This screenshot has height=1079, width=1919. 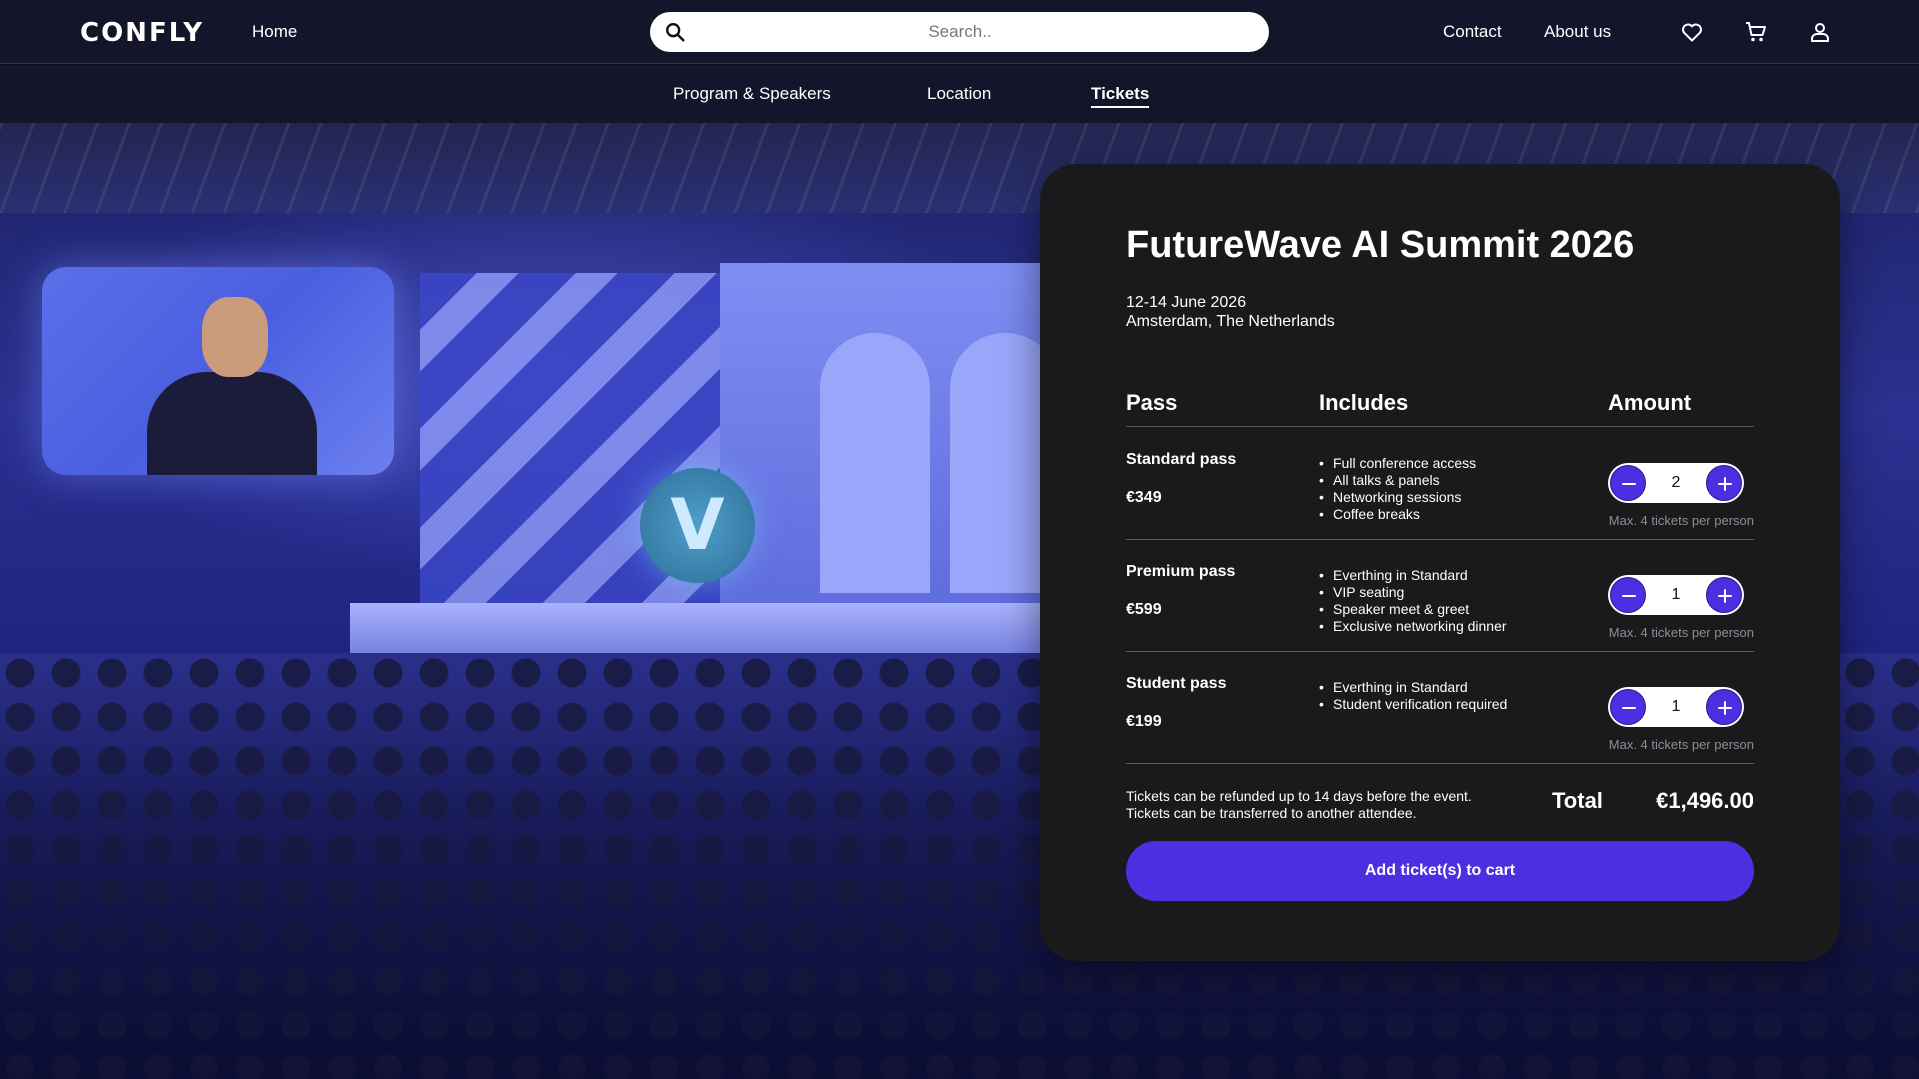 I want to click on subnav-tickets: Tickets, so click(x=1120, y=96).